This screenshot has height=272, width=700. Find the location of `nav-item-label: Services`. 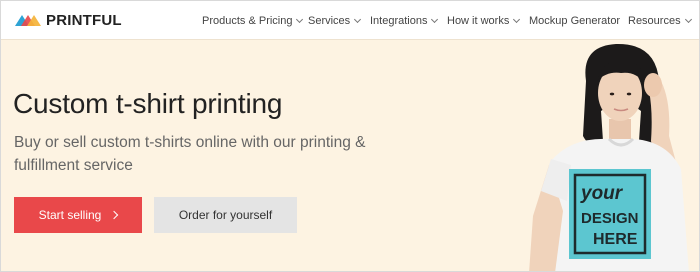

nav-item-label: Services is located at coordinates (329, 20).